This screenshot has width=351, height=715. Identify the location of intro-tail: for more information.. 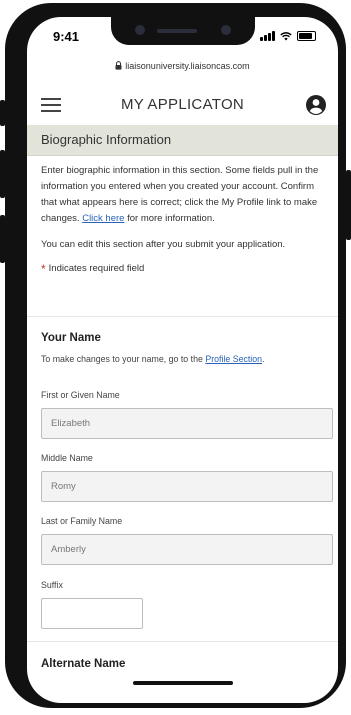
(171, 218).